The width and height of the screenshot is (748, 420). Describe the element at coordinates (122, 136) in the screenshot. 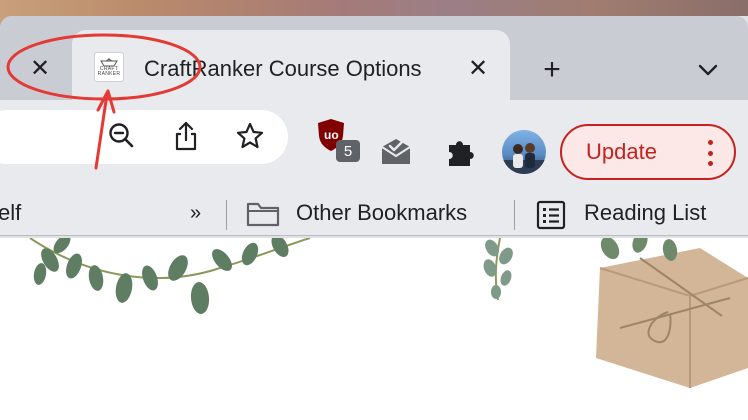

I see `zoom-out-icon` at that location.